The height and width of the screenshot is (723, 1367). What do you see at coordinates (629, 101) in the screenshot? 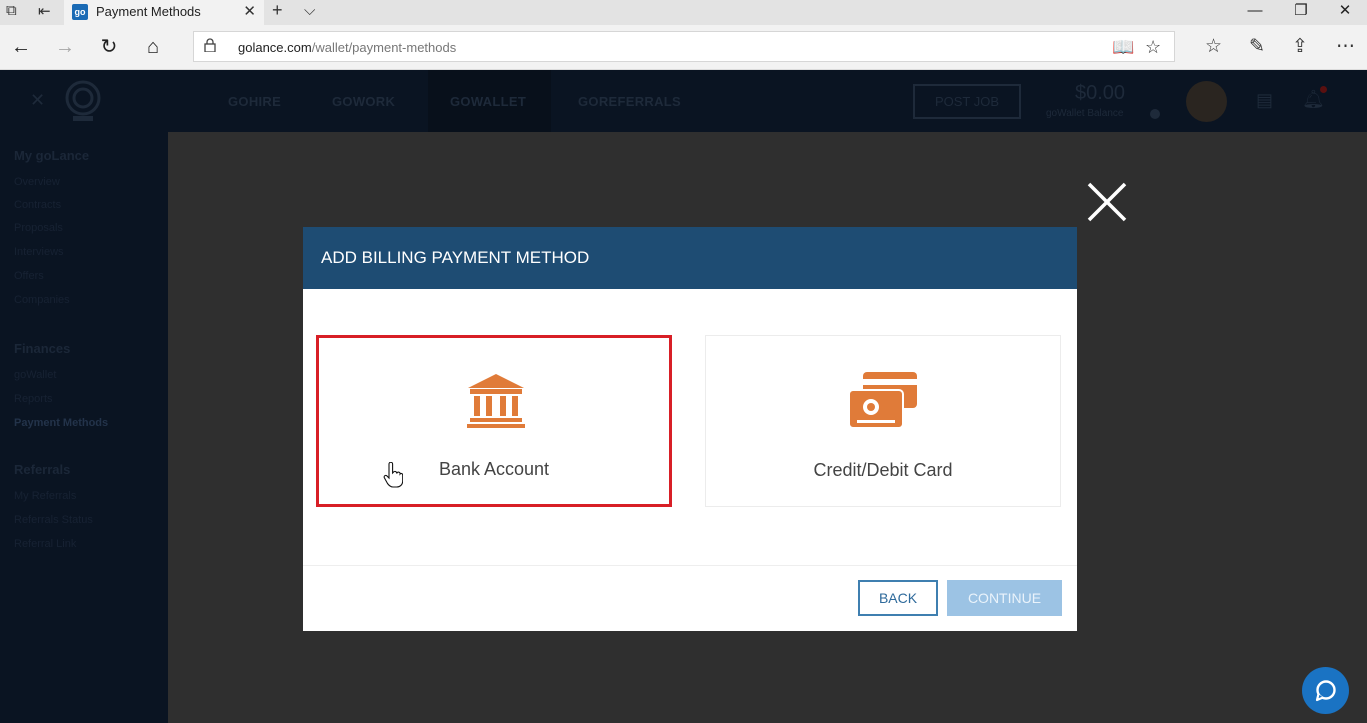
I see `nav-goreferrals: GOREFERRALS` at bounding box center [629, 101].